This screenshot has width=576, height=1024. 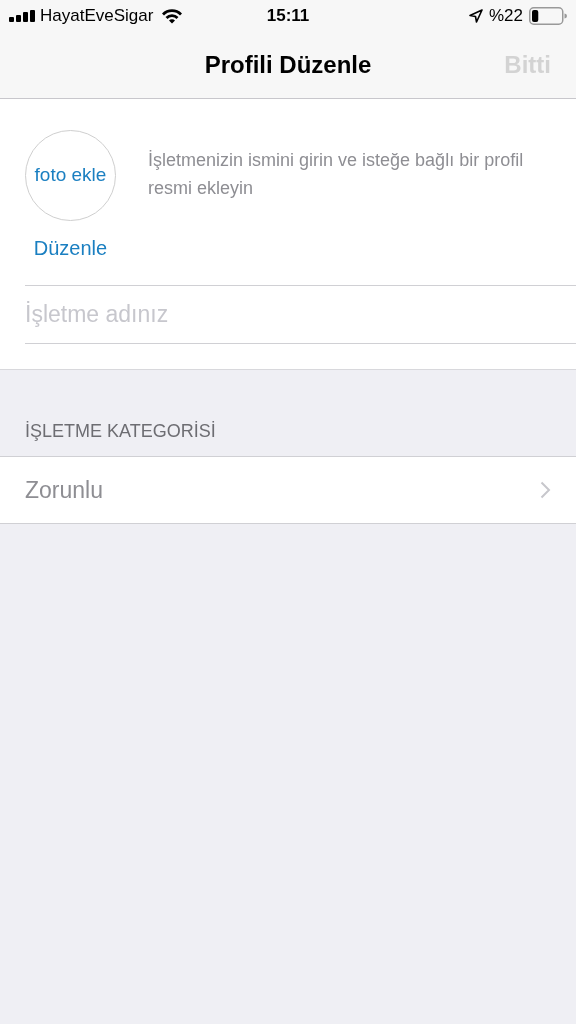 I want to click on hint-text: İşletmenizin ismini girin ve isteğe bağlı bir profil resmi ekleyin, so click(x=336, y=174).